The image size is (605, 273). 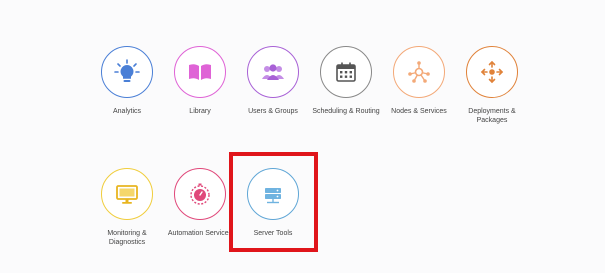 I want to click on stopwatch-icon, so click(x=200, y=194).